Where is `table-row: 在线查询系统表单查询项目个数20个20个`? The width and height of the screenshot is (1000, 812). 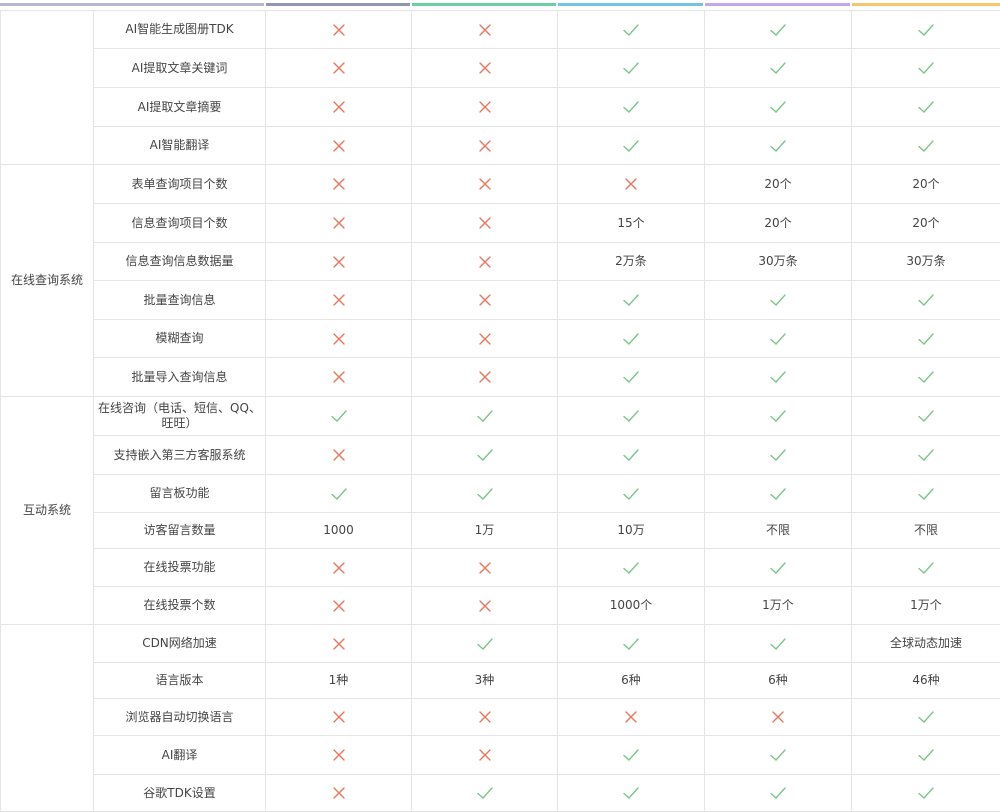 table-row: 在线查询系统表单查询项目个数20个20个 is located at coordinates (500, 184).